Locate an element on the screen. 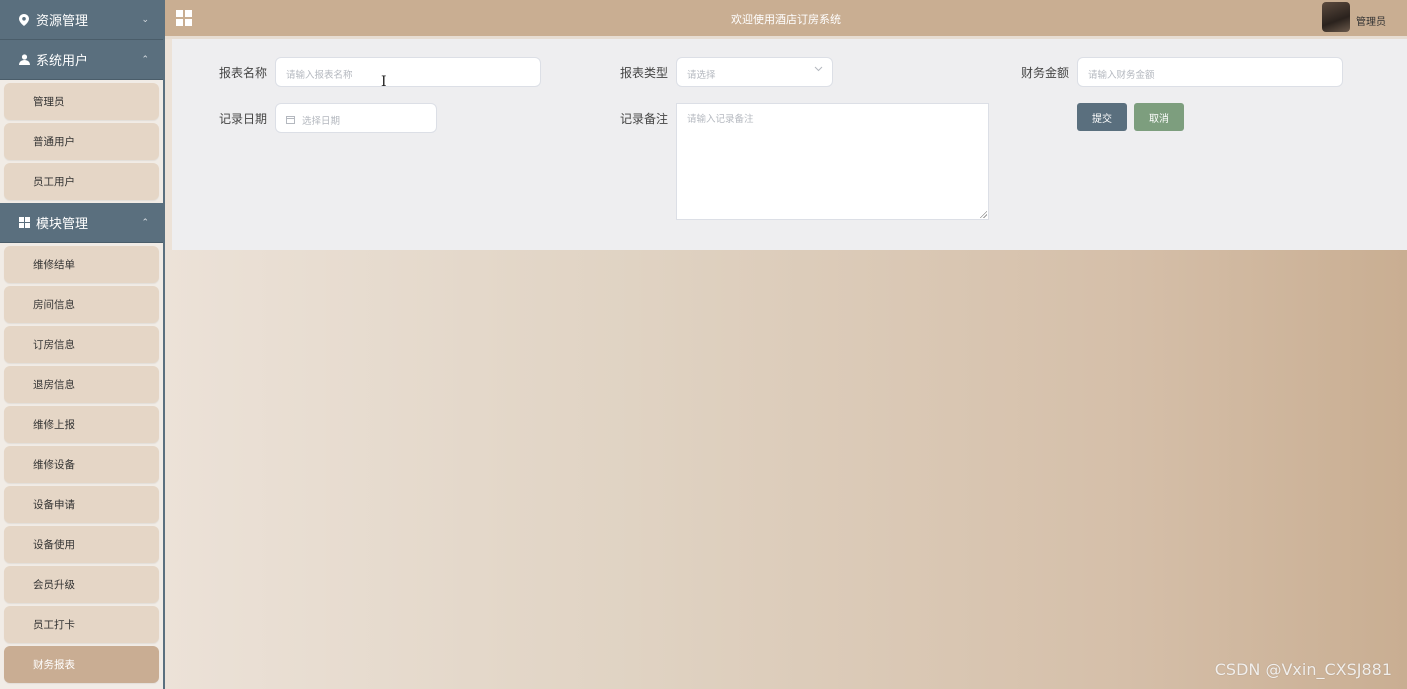 The image size is (1407, 689). sidebar-item-repair-equipment: 维修设备 is located at coordinates (81, 464).